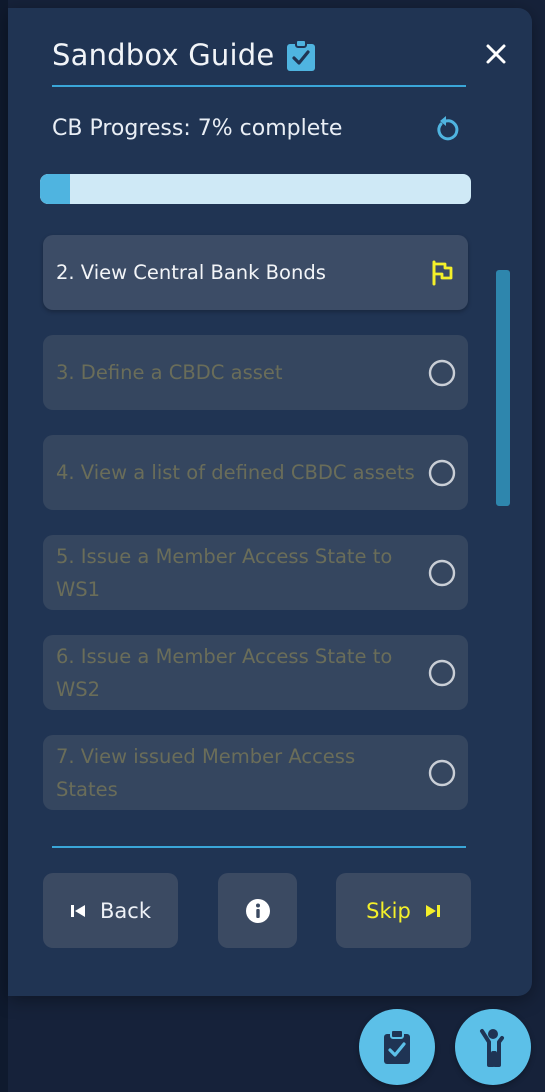  I want to click on step-label: 5. Issue a Member Access State to WS1, so click(224, 572).